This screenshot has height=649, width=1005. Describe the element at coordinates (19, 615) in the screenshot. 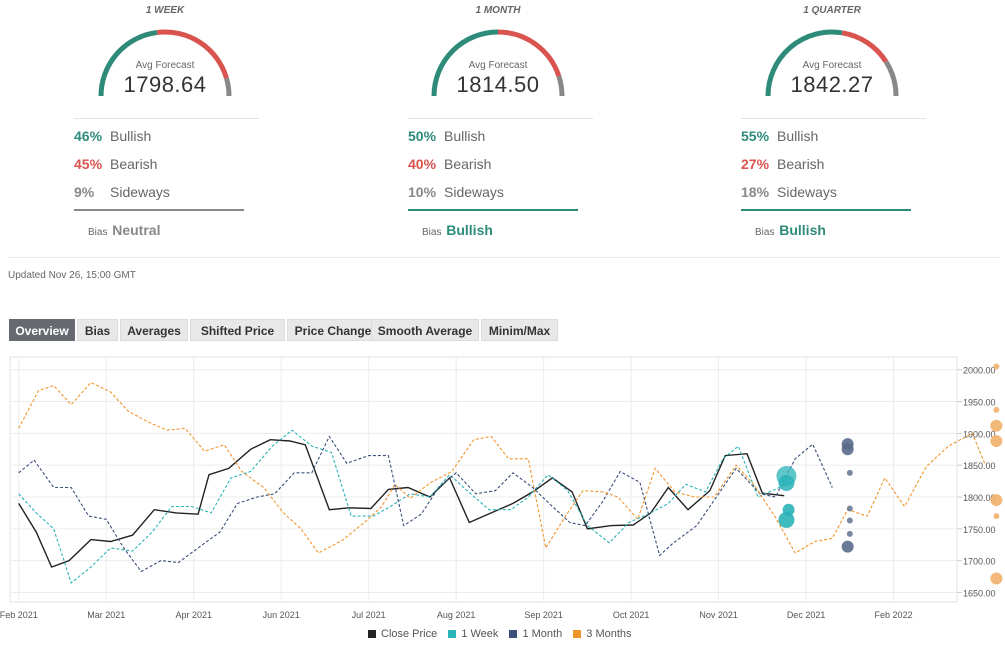

I see `x-tick-label: Feb 2021` at that location.